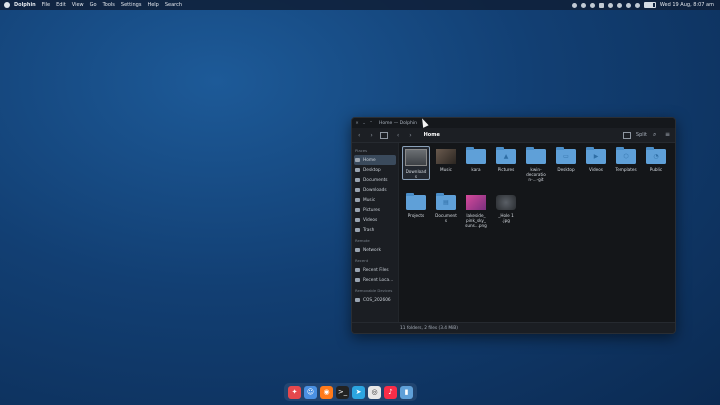 This screenshot has height=405, width=720. What do you see at coordinates (357, 170) in the screenshot?
I see `desktop-icon` at bounding box center [357, 170].